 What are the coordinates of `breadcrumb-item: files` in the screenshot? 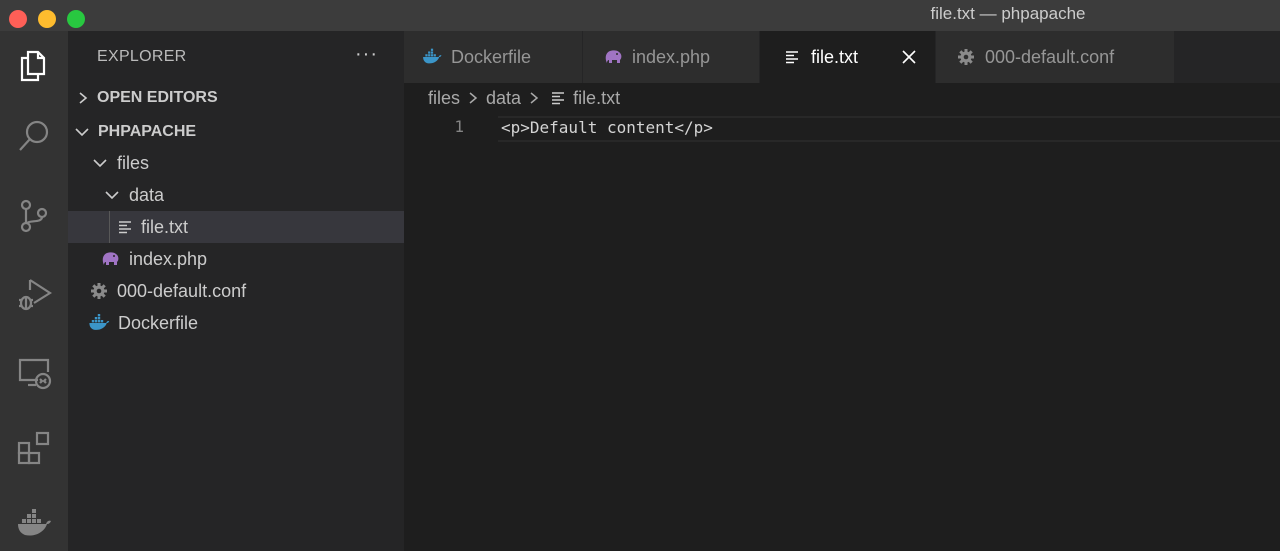 It's located at (444, 98).